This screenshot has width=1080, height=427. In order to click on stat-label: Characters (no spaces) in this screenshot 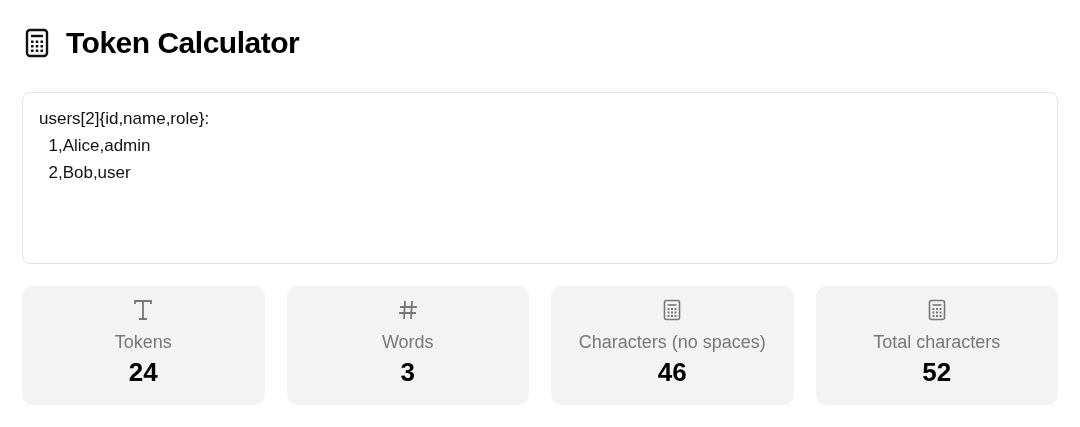, I will do `click(672, 342)`.